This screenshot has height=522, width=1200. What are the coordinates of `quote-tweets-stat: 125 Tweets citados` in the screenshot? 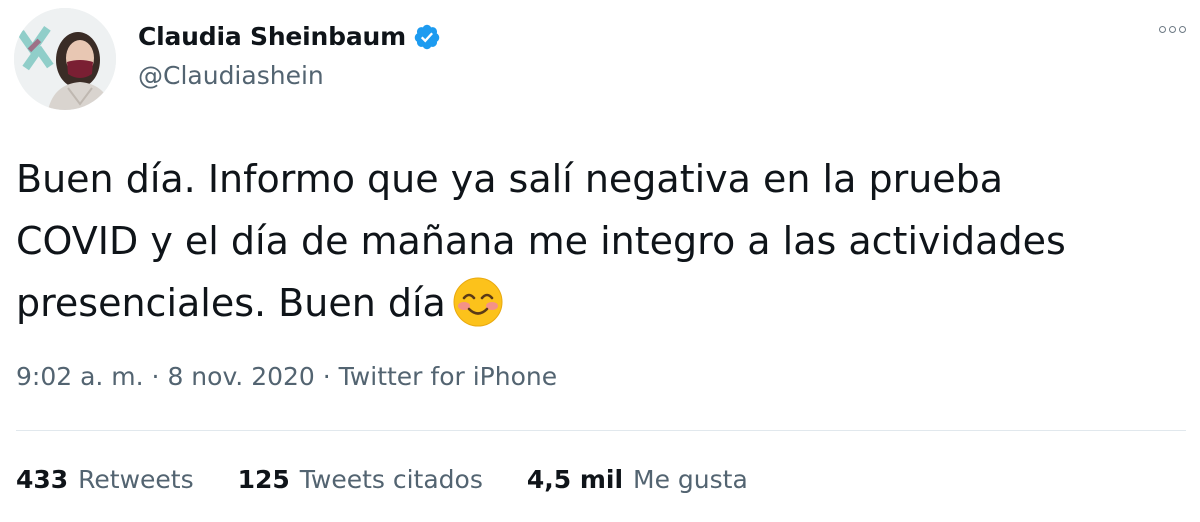 It's located at (360, 479).